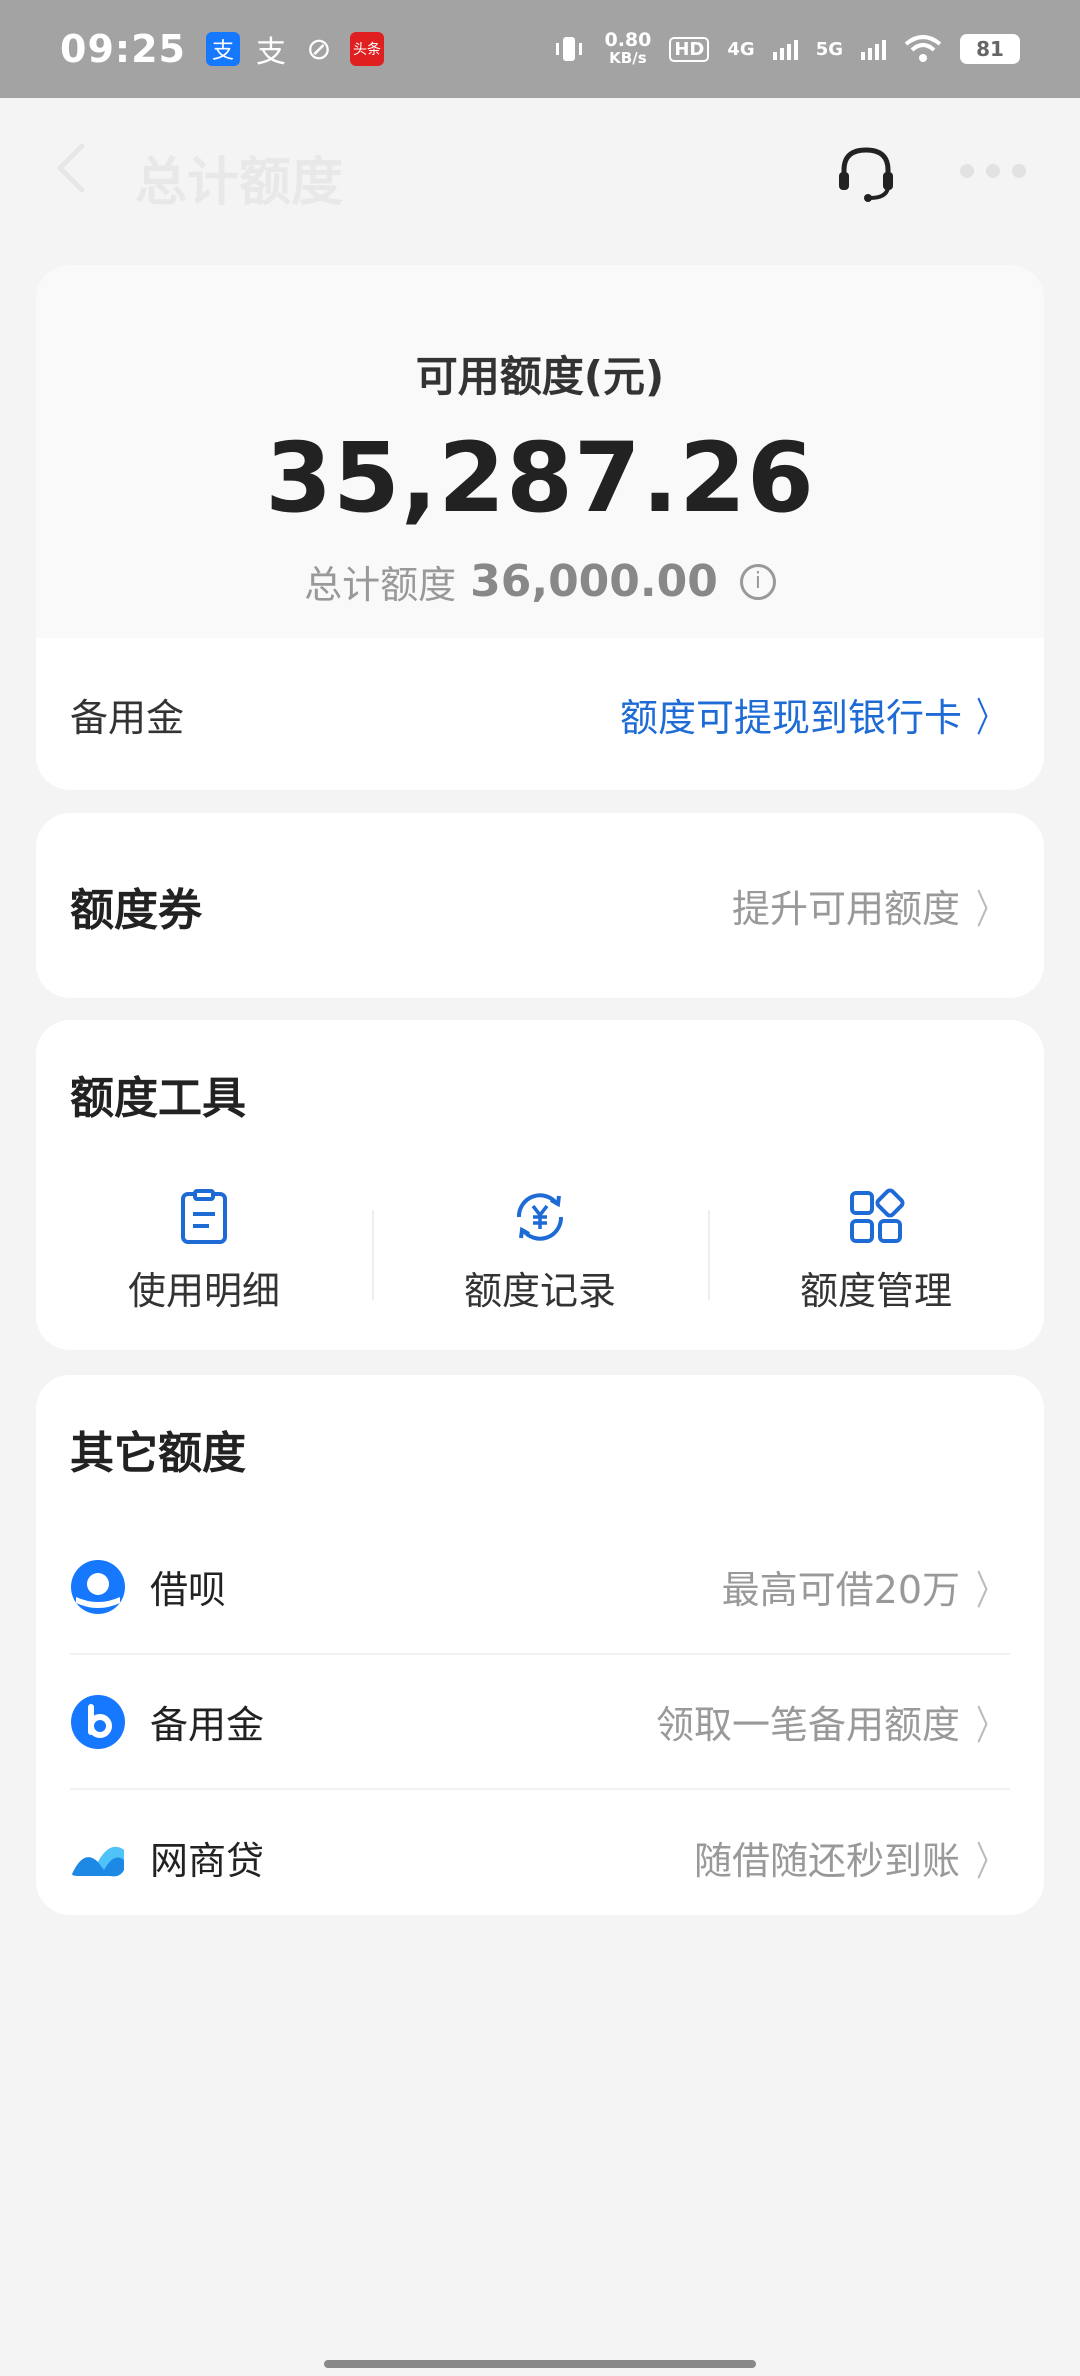 This screenshot has height=2376, width=1080. I want to click on tool-limit-management: 额度管理, so click(876, 1251).